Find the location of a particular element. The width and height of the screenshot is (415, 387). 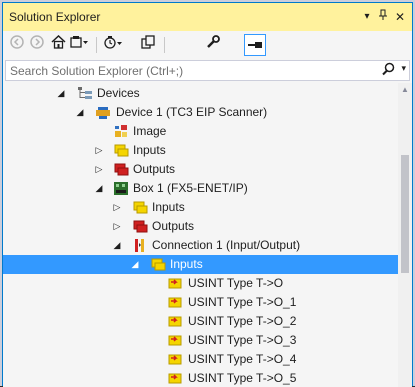

switch-views-glyph is located at coordinates (79, 42).